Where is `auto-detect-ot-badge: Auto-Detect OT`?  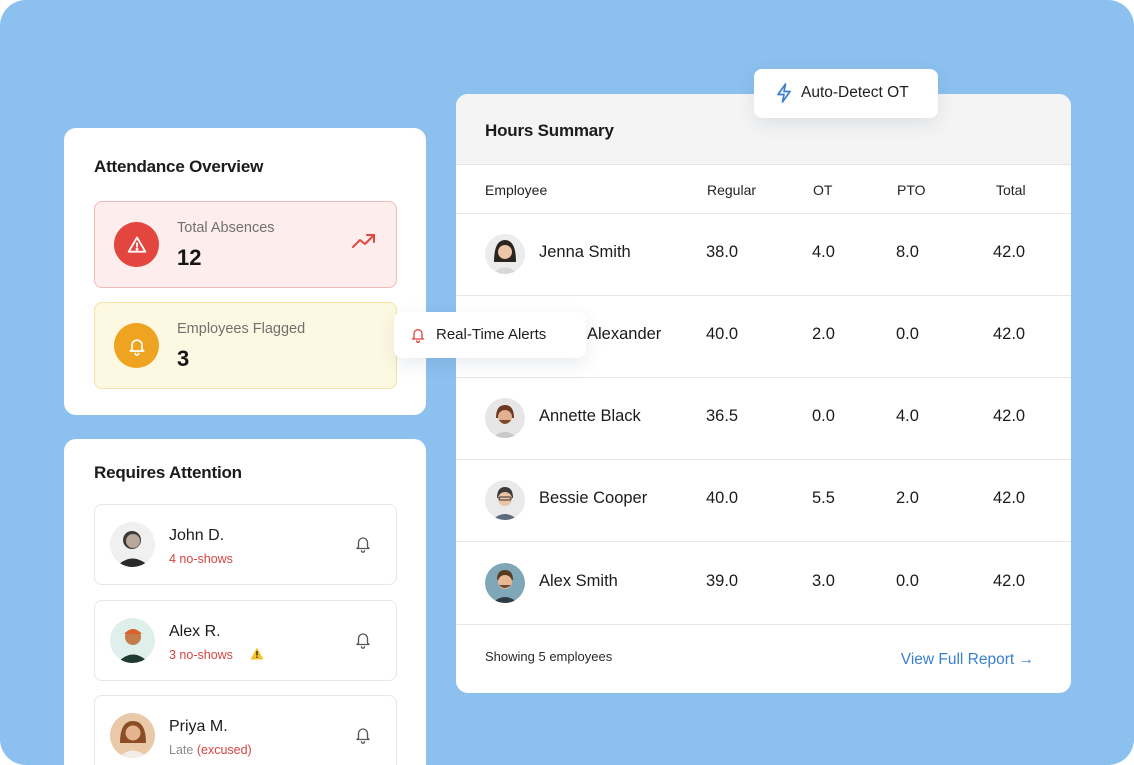
auto-detect-ot-badge: Auto-Detect OT is located at coordinates (846, 93).